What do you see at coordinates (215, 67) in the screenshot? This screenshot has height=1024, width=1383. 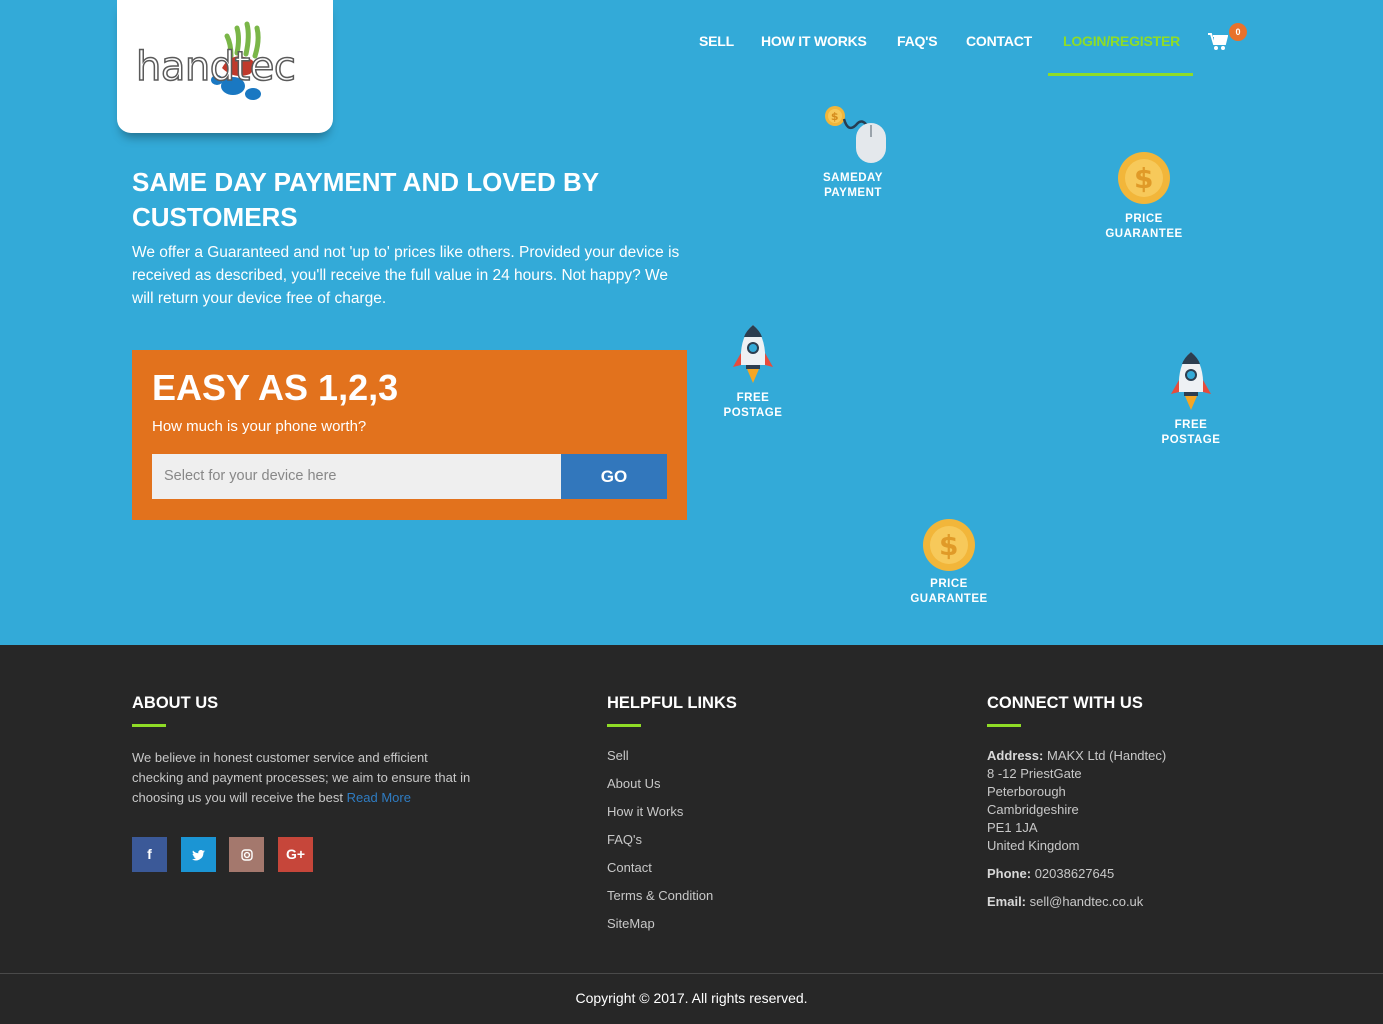 I see `logo-text: handtec` at bounding box center [215, 67].